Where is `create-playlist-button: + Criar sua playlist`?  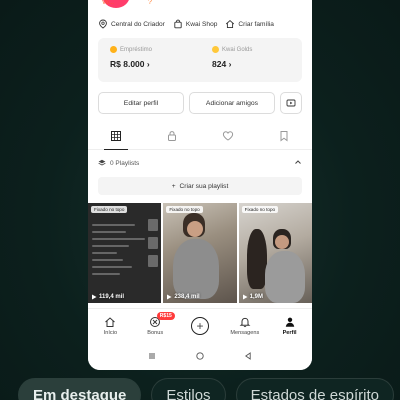 create-playlist-button: + Criar sua playlist is located at coordinates (200, 186).